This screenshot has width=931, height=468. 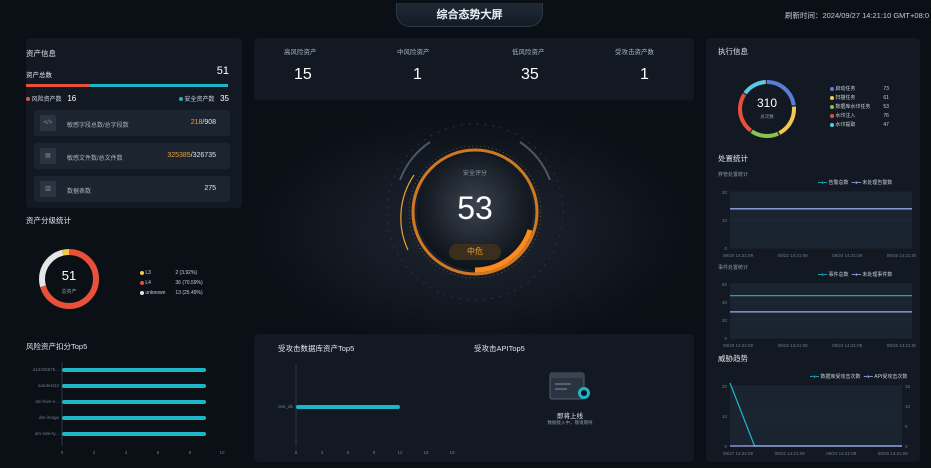 What do you see at coordinates (906, 446) in the screenshot?
I see `y-right-tick-label: 0` at bounding box center [906, 446].